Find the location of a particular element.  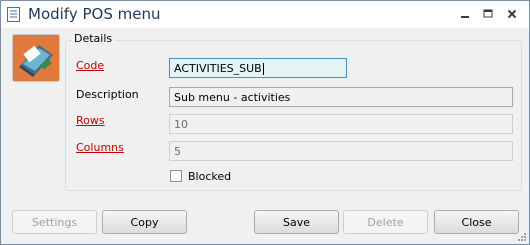

blocked-checkbox is located at coordinates (176, 176).